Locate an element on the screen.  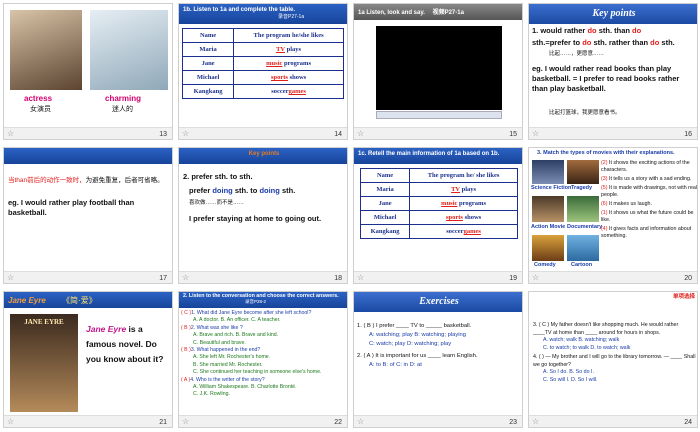
slide-13: actress 女演员 charming 迷人的 ☆ 13 is located at coordinates (88, 71).